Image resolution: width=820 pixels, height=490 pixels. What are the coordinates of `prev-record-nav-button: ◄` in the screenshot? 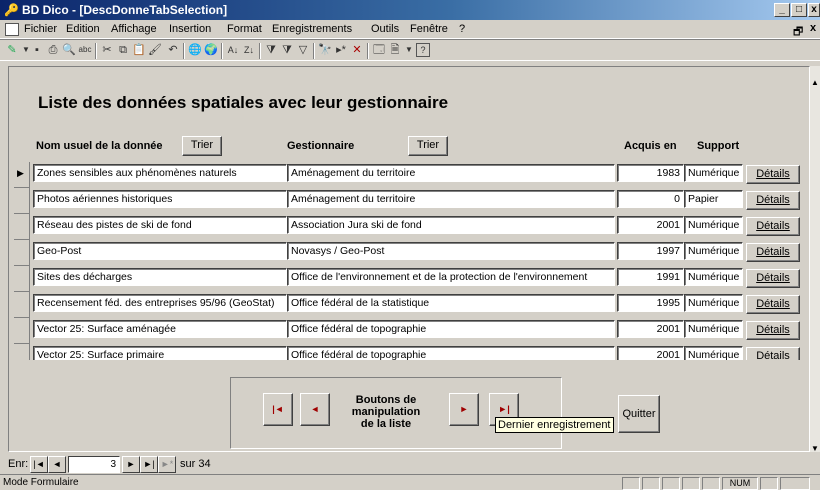 It's located at (57, 464).